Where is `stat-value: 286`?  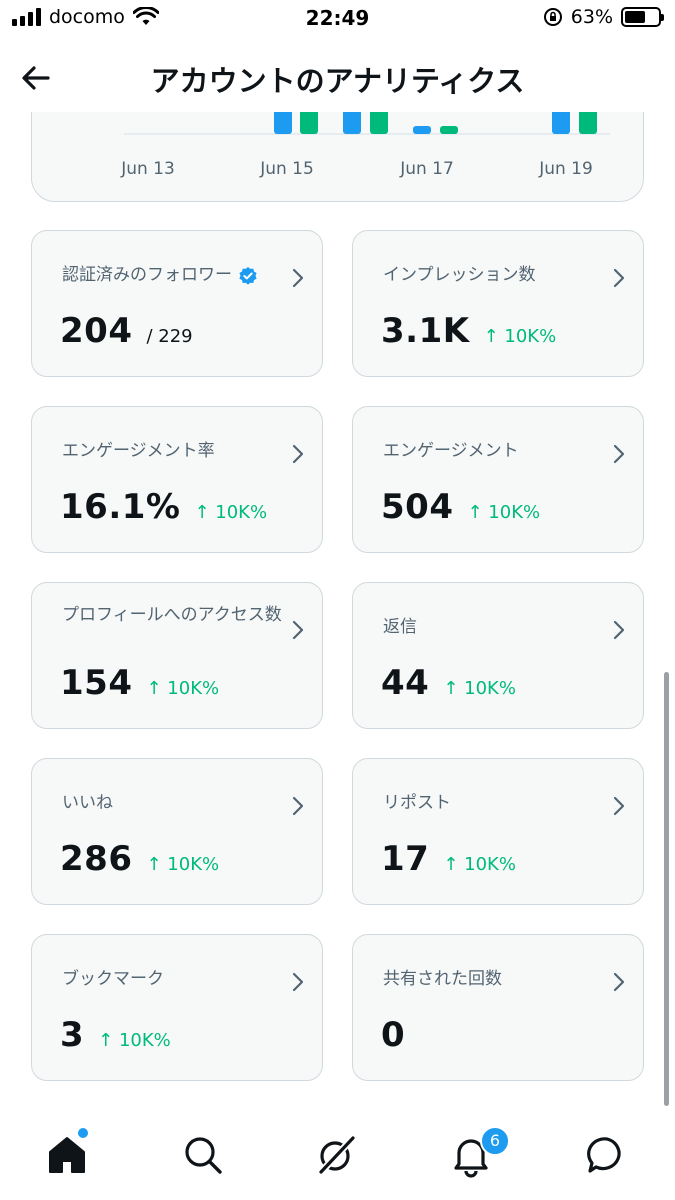 stat-value: 286 is located at coordinates (96, 859).